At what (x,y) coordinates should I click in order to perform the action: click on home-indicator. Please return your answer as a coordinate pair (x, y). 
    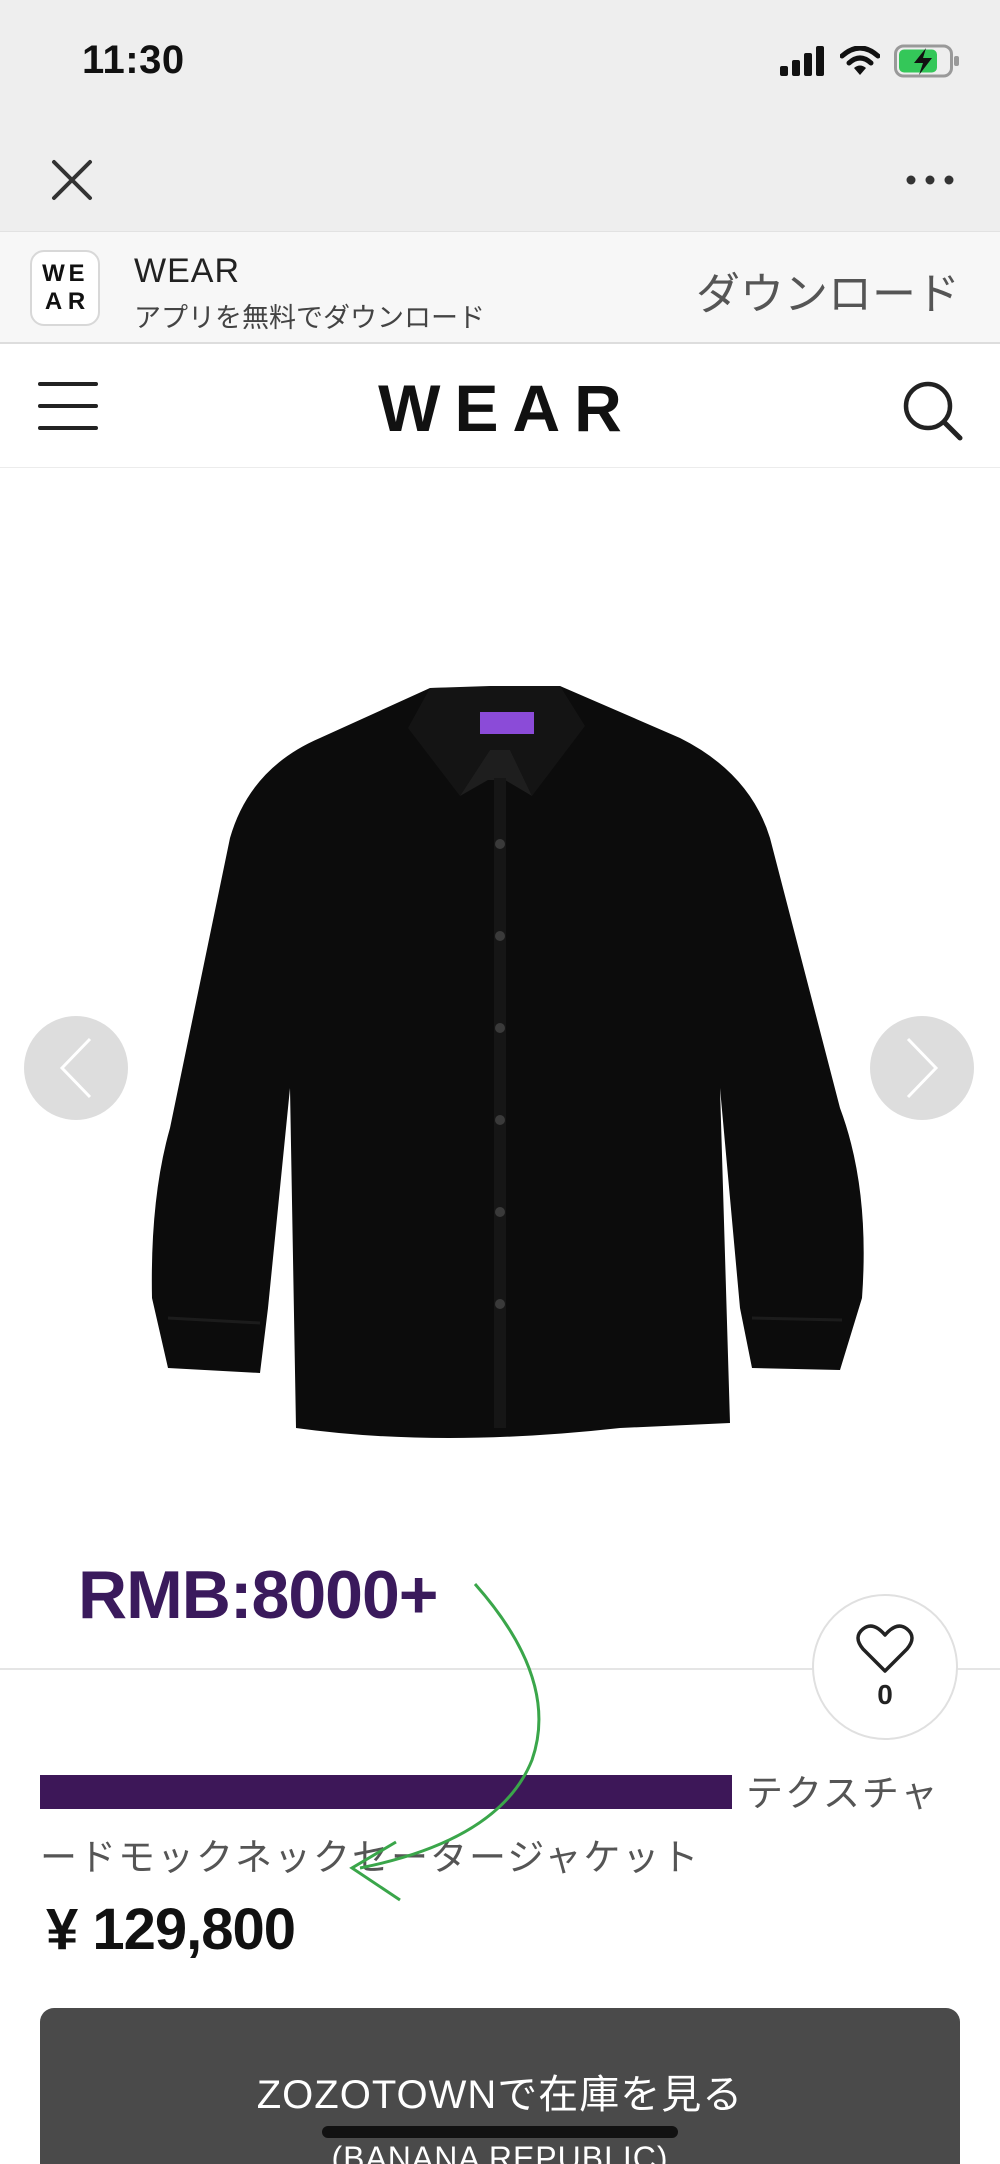
    Looking at the image, I should click on (500, 2132).